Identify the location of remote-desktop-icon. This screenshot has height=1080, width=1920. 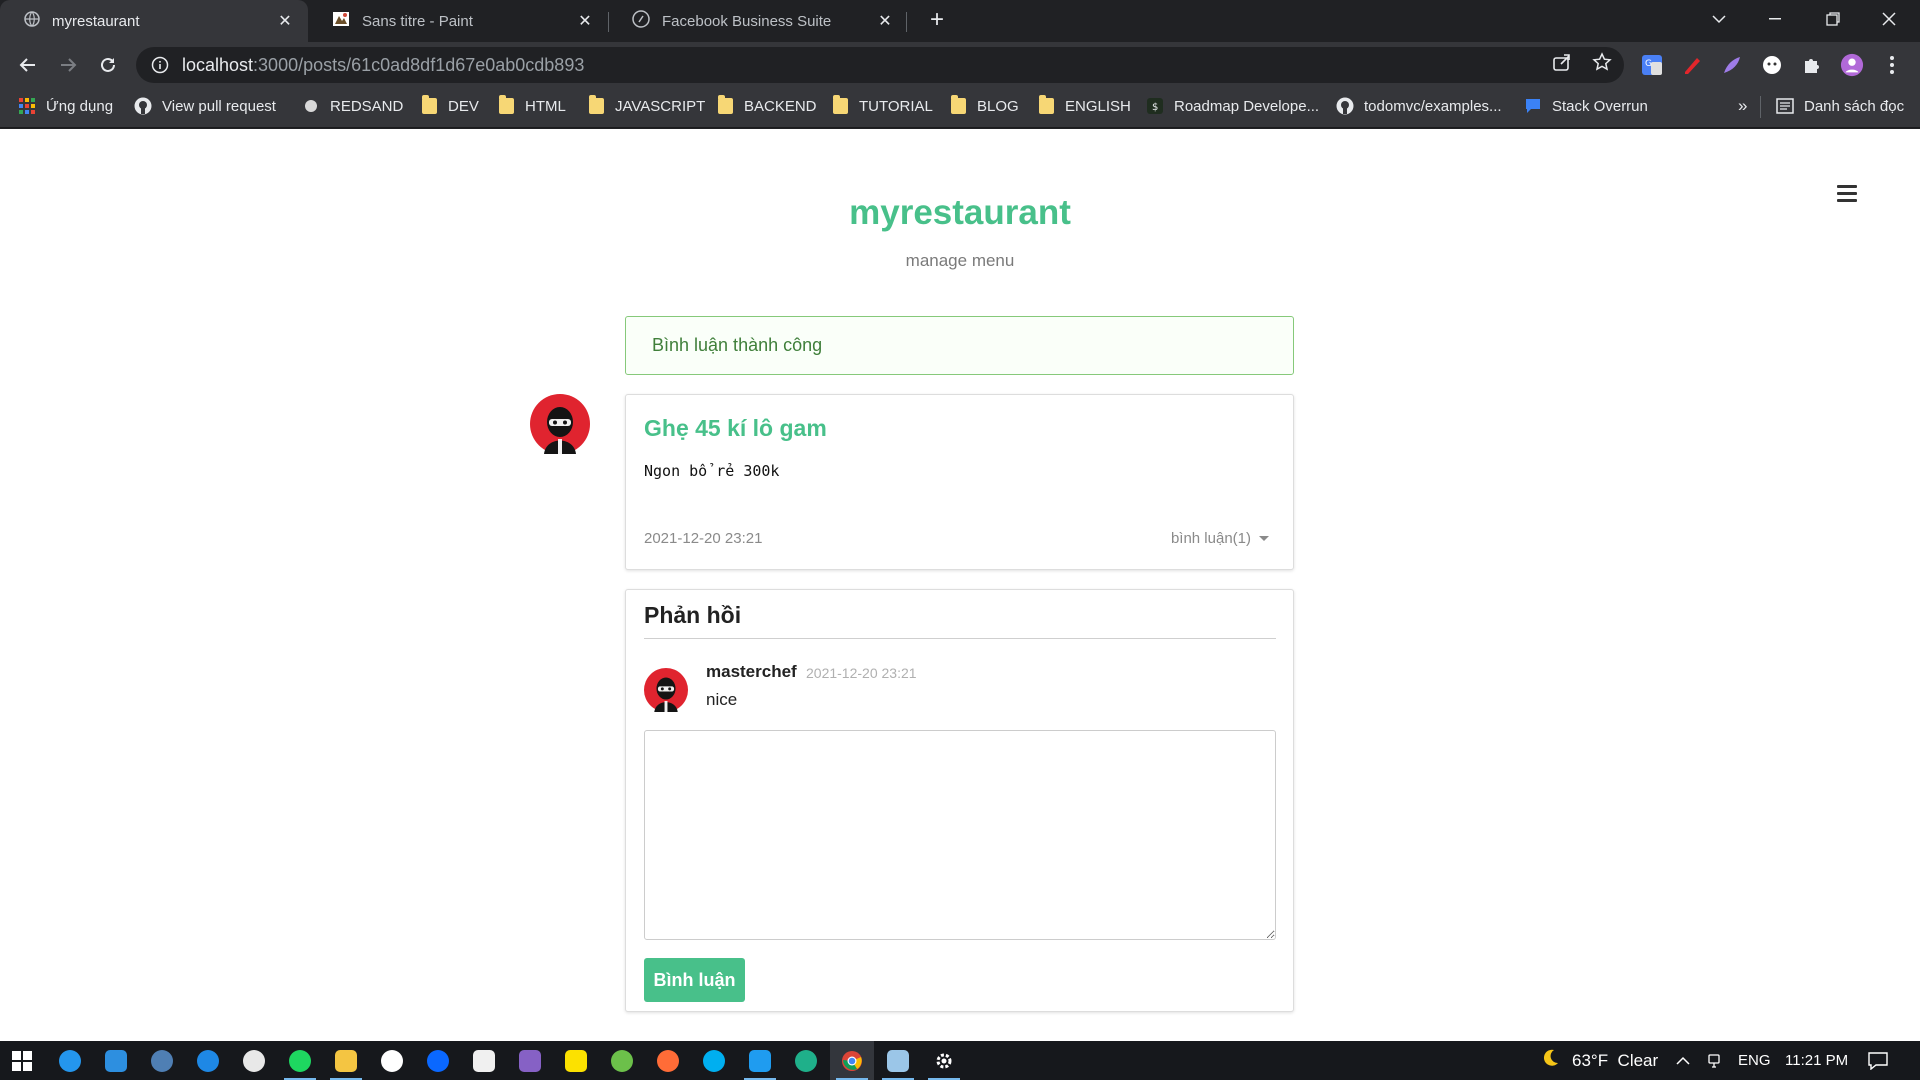
(116, 1060).